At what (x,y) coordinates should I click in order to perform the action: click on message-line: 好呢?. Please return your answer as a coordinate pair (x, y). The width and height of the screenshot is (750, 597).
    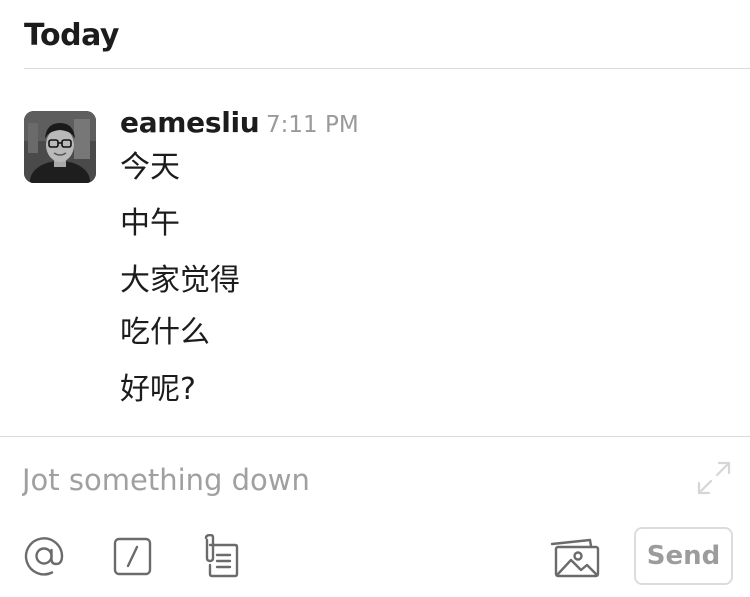
    Looking at the image, I should click on (158, 389).